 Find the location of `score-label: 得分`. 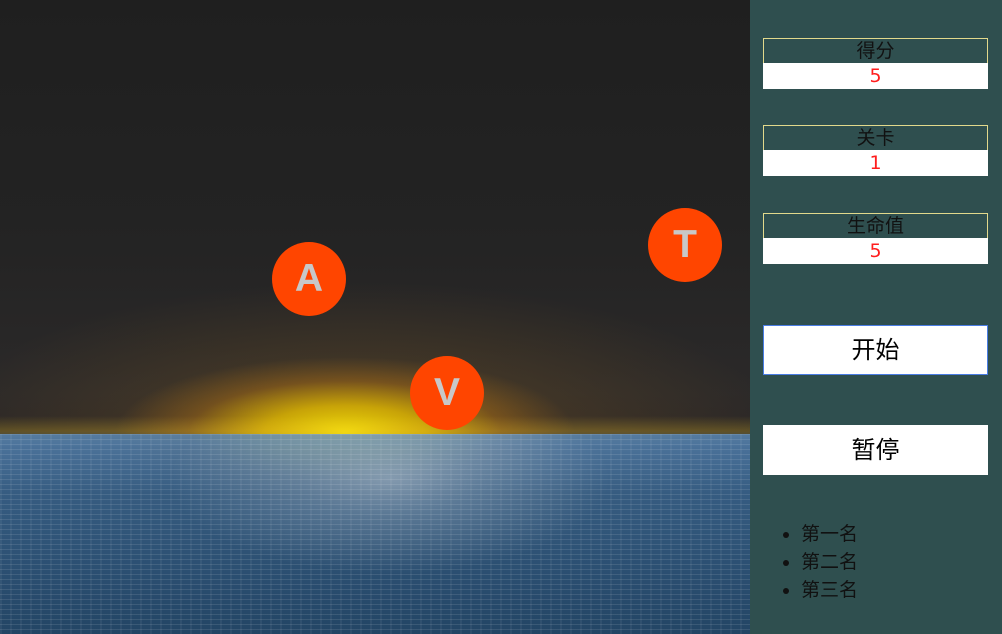

score-label: 得分 is located at coordinates (875, 50).